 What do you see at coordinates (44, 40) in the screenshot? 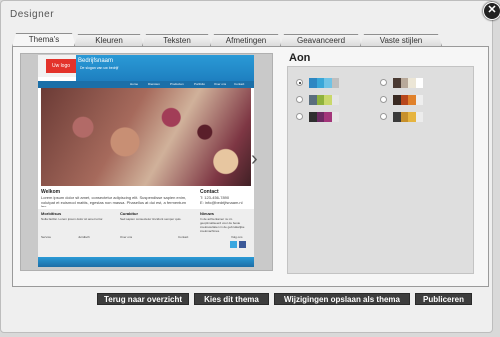
I see `tab-themas: Thema's` at bounding box center [44, 40].